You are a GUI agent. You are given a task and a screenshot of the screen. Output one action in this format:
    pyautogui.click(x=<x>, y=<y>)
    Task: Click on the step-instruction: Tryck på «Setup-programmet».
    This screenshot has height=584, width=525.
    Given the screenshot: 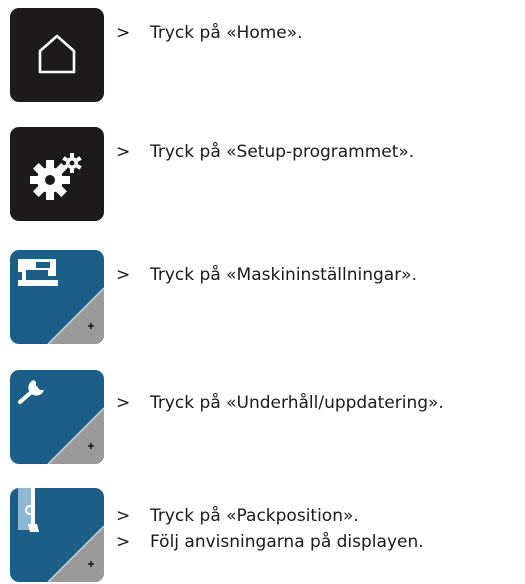 What is the action you would take?
    pyautogui.click(x=282, y=152)
    